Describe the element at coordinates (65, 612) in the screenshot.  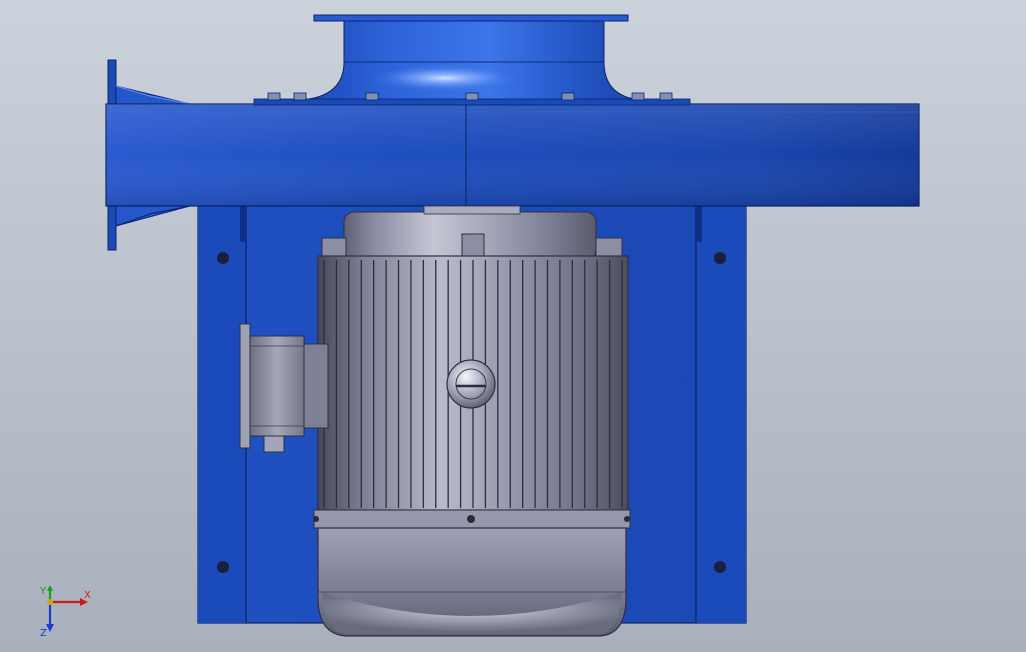
I see `coordinate-triad-icon: X Y Z` at that location.